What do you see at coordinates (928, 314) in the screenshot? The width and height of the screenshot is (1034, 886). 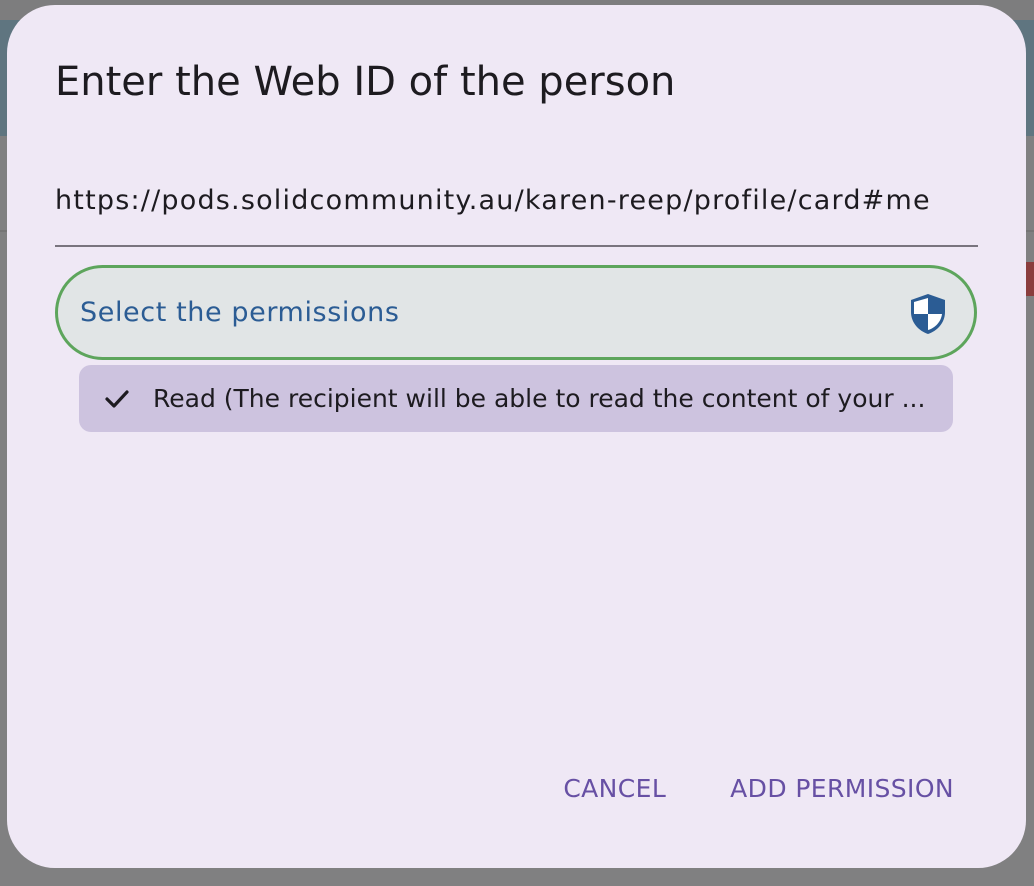 I see `shield-icon` at bounding box center [928, 314].